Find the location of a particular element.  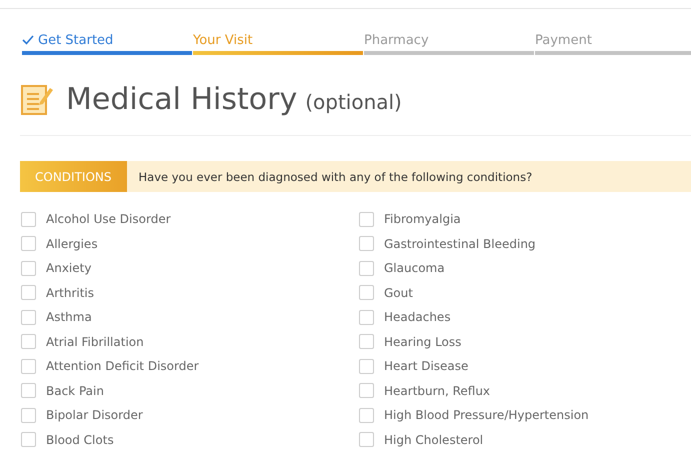

condition-option: Allergies is located at coordinates (190, 244).